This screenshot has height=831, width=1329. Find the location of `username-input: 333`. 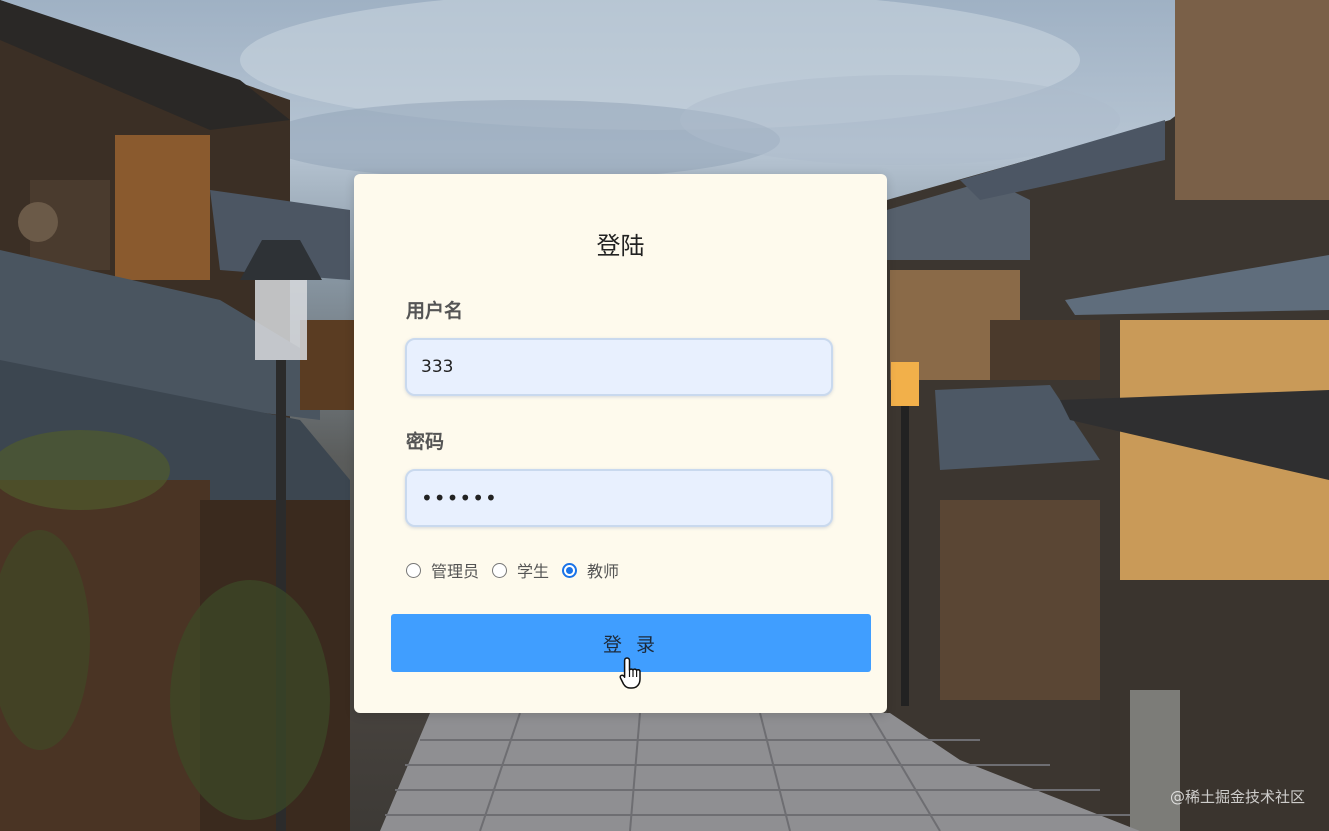

username-input: 333 is located at coordinates (619, 367).